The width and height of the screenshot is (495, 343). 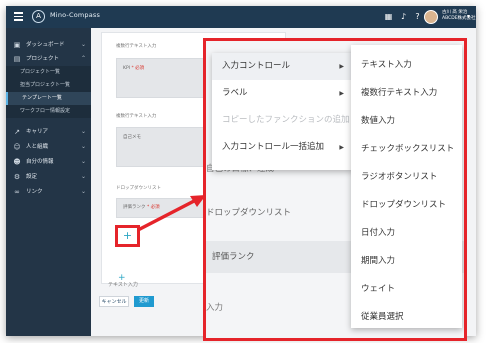 What do you see at coordinates (406, 261) in the screenshot?
I see `submenu-item-period-input: 期間入力` at bounding box center [406, 261].